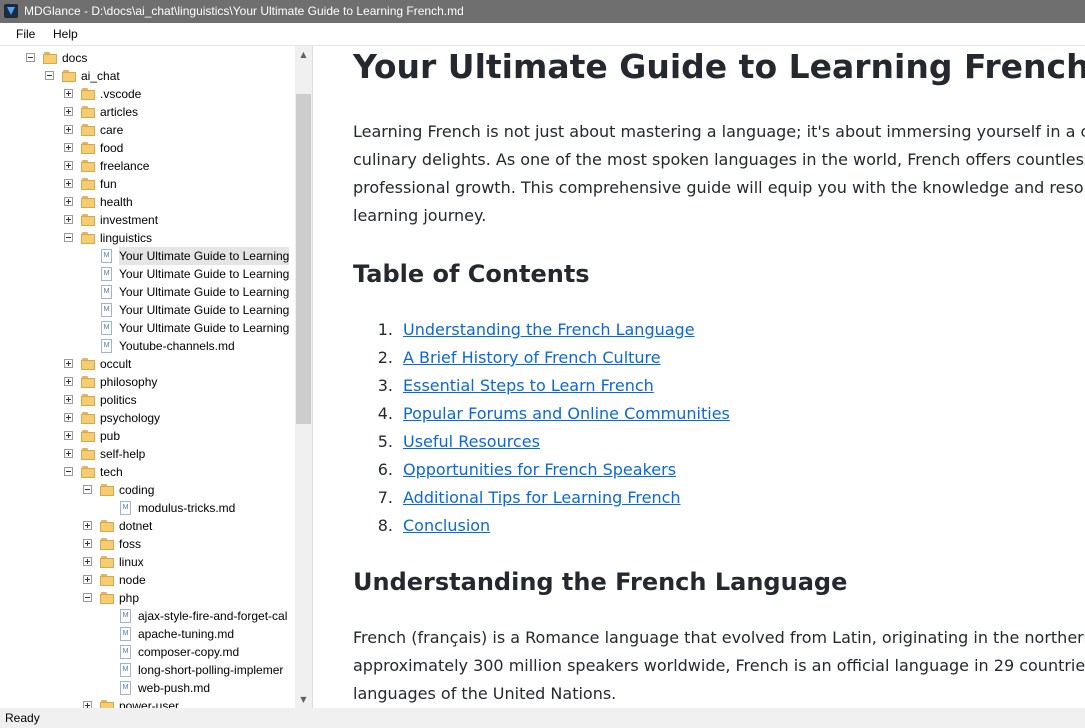  Describe the element at coordinates (150, 202) in the screenshot. I see `tree-folder: health` at that location.